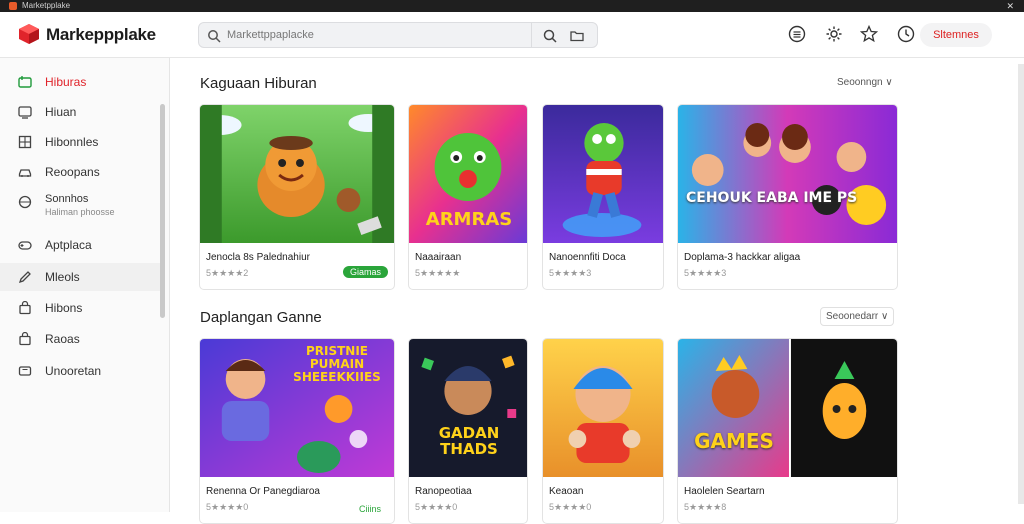 The width and height of the screenshot is (1024, 524). I want to click on game-art-title: GADAN THADS, so click(469, 441).